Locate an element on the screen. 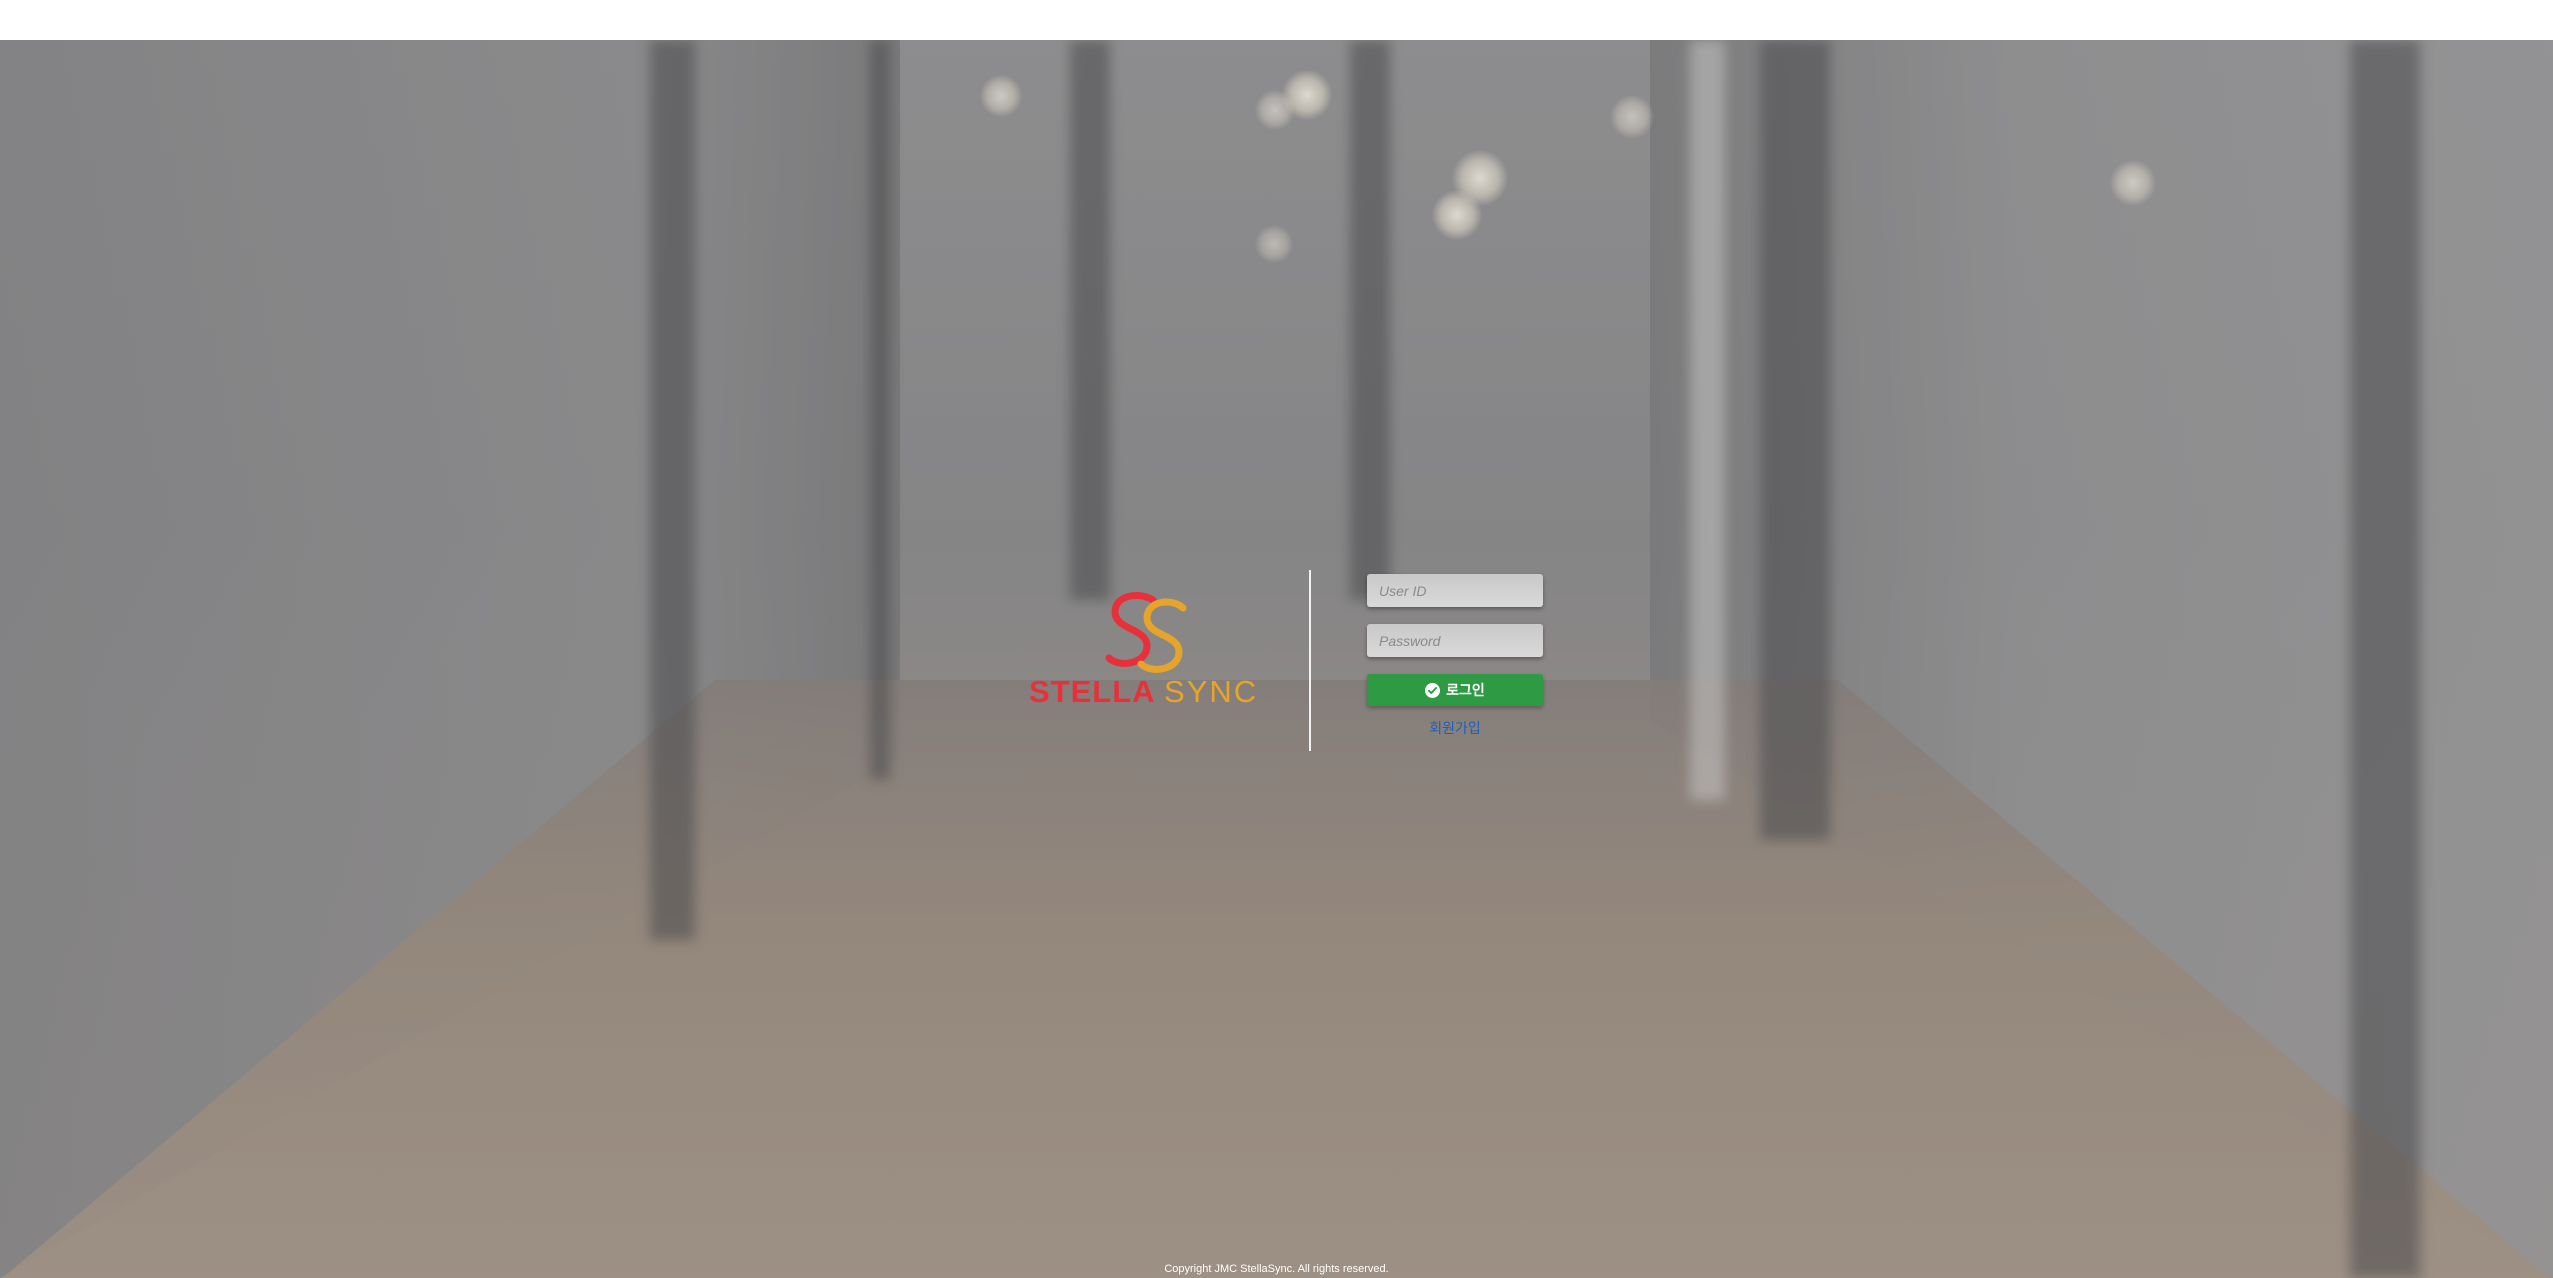 The image size is (2553, 1278). user-id-input is located at coordinates (1455, 590).